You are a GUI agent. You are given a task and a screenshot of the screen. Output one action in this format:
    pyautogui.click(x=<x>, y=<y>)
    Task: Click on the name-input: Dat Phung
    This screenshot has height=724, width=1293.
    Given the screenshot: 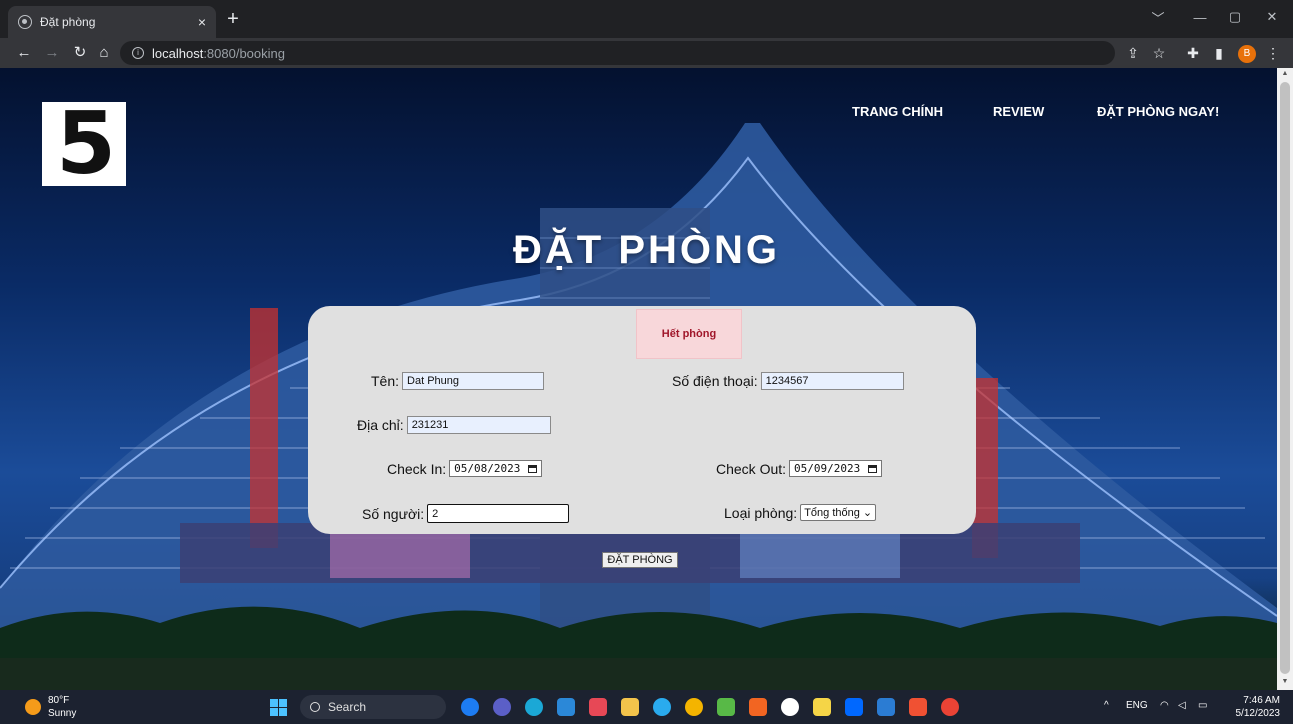 What is the action you would take?
    pyautogui.click(x=473, y=381)
    